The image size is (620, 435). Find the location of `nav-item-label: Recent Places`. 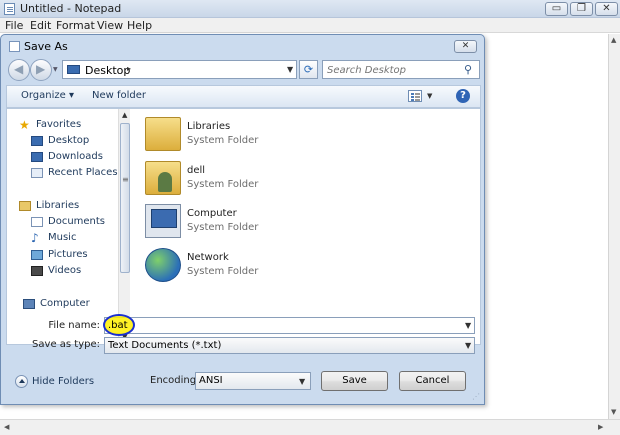

nav-item-label: Recent Places is located at coordinates (83, 172).